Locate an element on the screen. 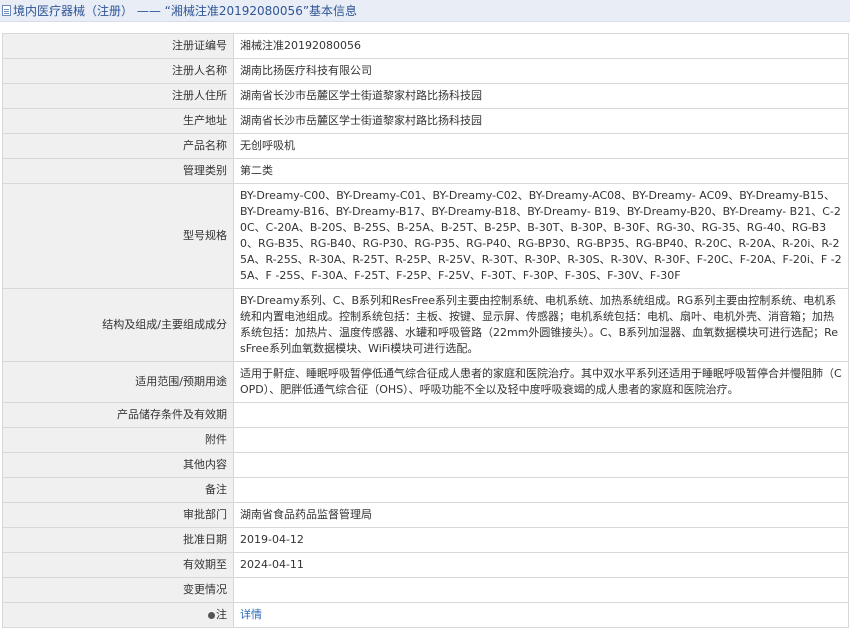 The image size is (850, 628). pin-icon is located at coordinates (211, 615).